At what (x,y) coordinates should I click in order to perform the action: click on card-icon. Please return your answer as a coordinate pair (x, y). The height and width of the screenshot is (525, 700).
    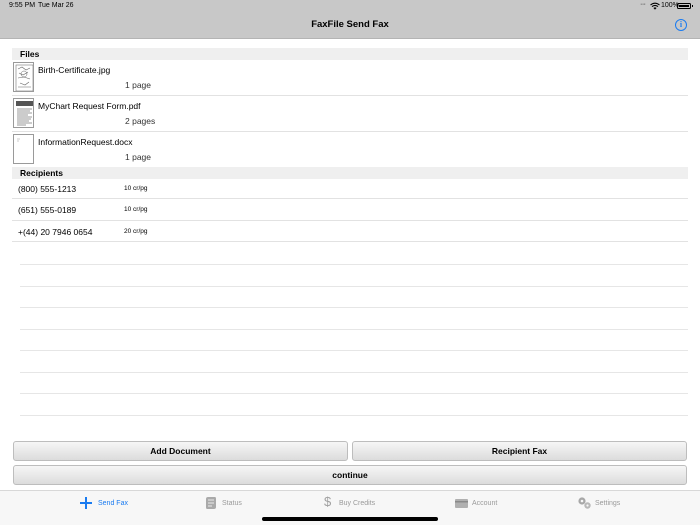
    Looking at the image, I should click on (461, 503).